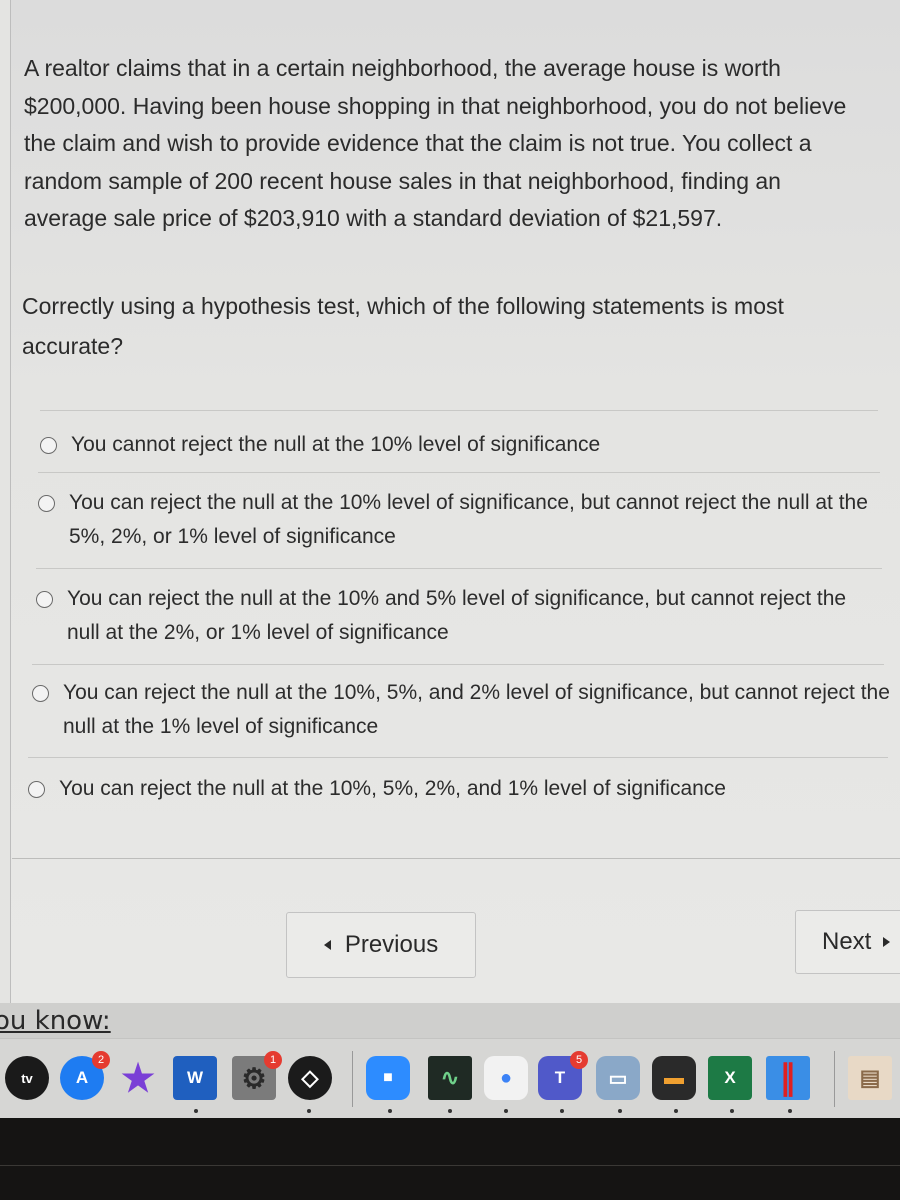 The height and width of the screenshot is (1200, 900). I want to click on printer-icon: ▬, so click(674, 1078).